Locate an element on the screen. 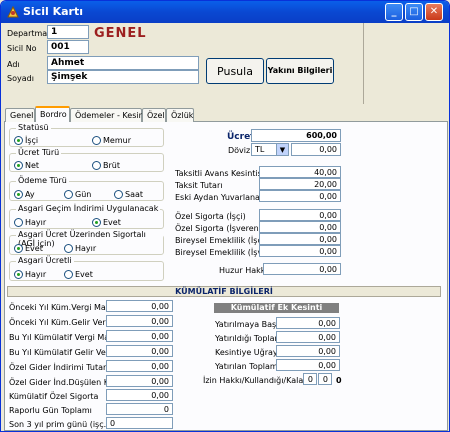 The height and width of the screenshot is (432, 450). sicil-no-input: 001 is located at coordinates (68, 47).